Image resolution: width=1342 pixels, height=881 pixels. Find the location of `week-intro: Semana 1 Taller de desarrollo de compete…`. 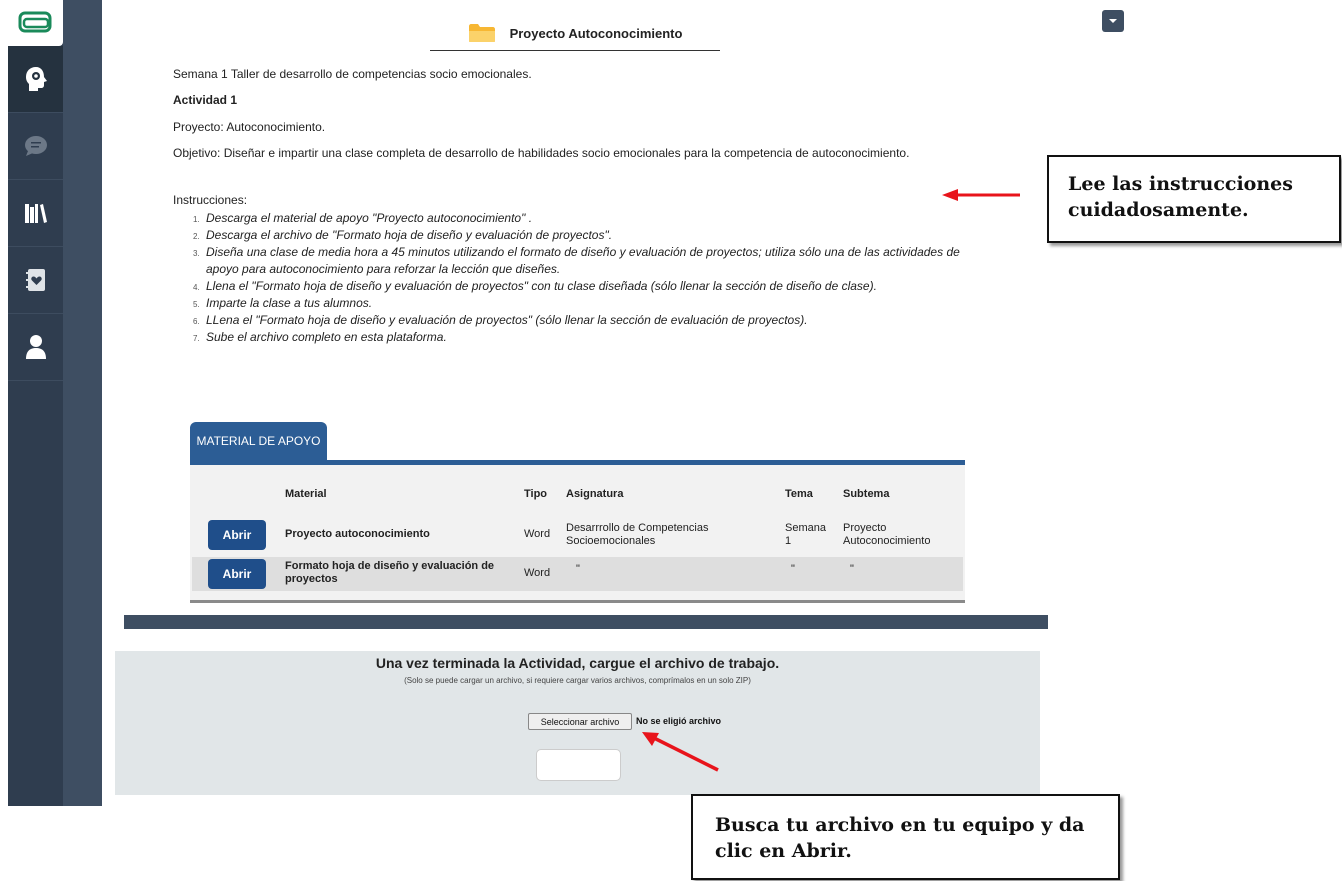

week-intro: Semana 1 Taller de desarrollo de compete… is located at coordinates (352, 74).